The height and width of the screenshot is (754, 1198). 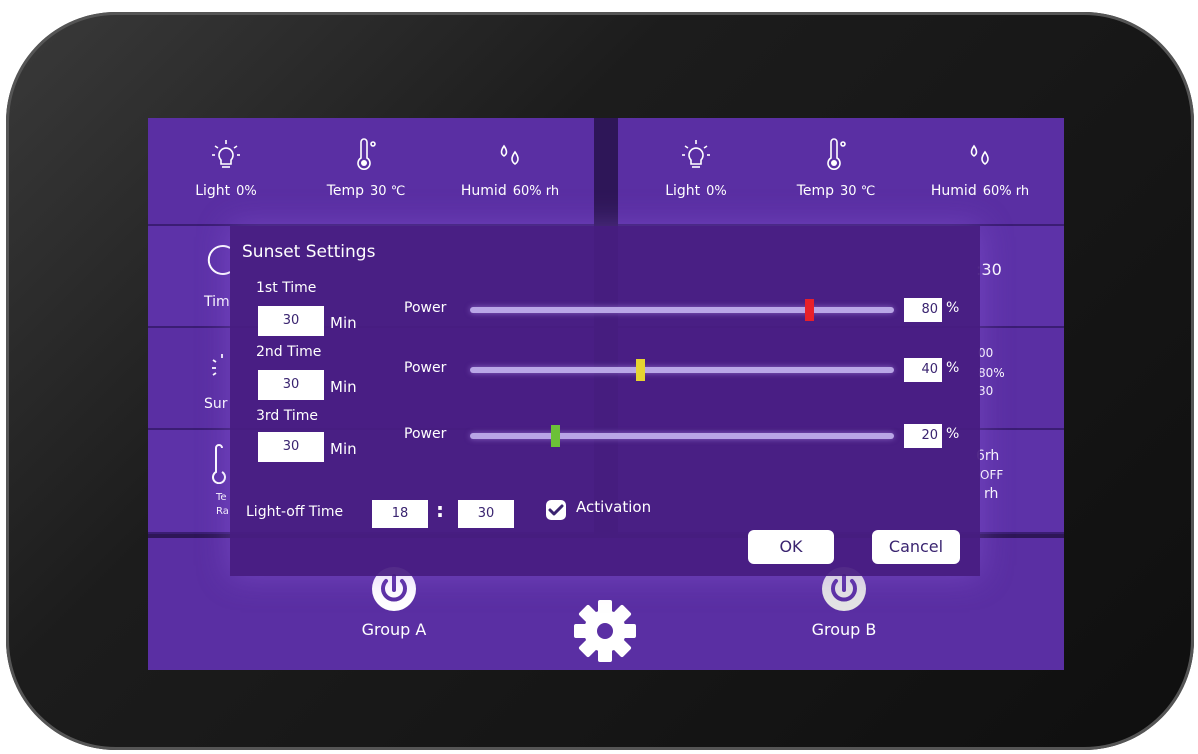 What do you see at coordinates (343, 323) in the screenshot?
I see `first-time-min-unit: Min` at bounding box center [343, 323].